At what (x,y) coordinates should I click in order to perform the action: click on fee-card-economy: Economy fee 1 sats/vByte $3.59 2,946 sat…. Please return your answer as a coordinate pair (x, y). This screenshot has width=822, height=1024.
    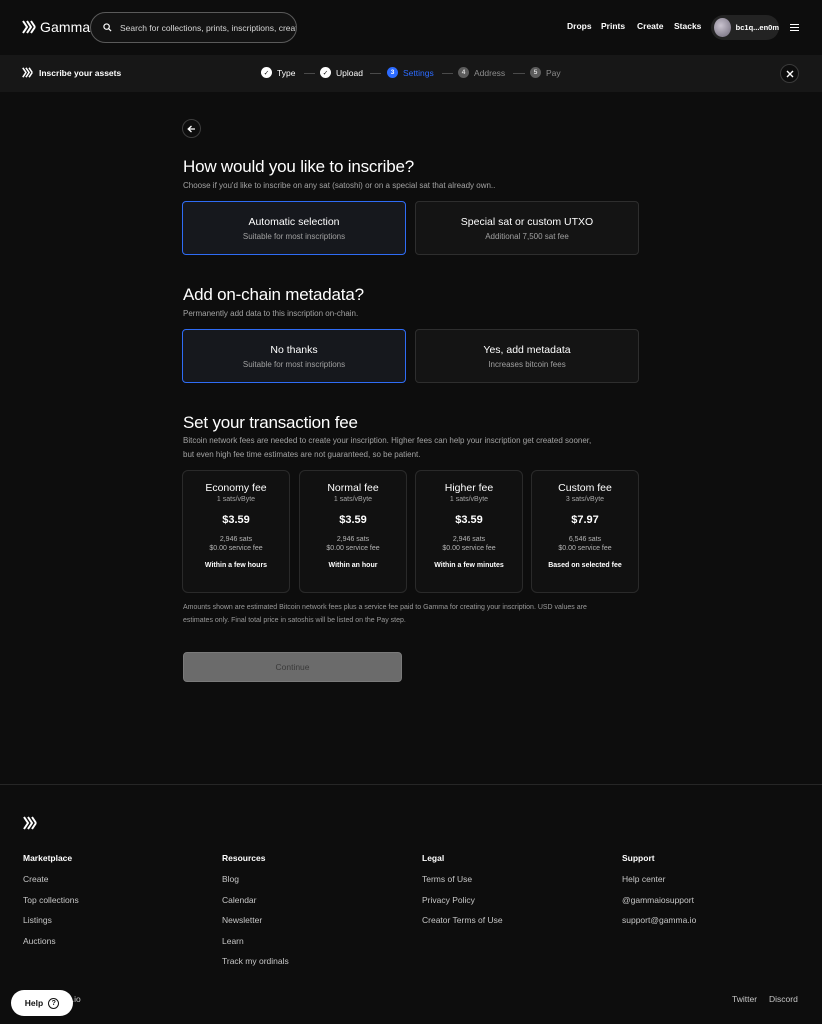
    Looking at the image, I should click on (236, 531).